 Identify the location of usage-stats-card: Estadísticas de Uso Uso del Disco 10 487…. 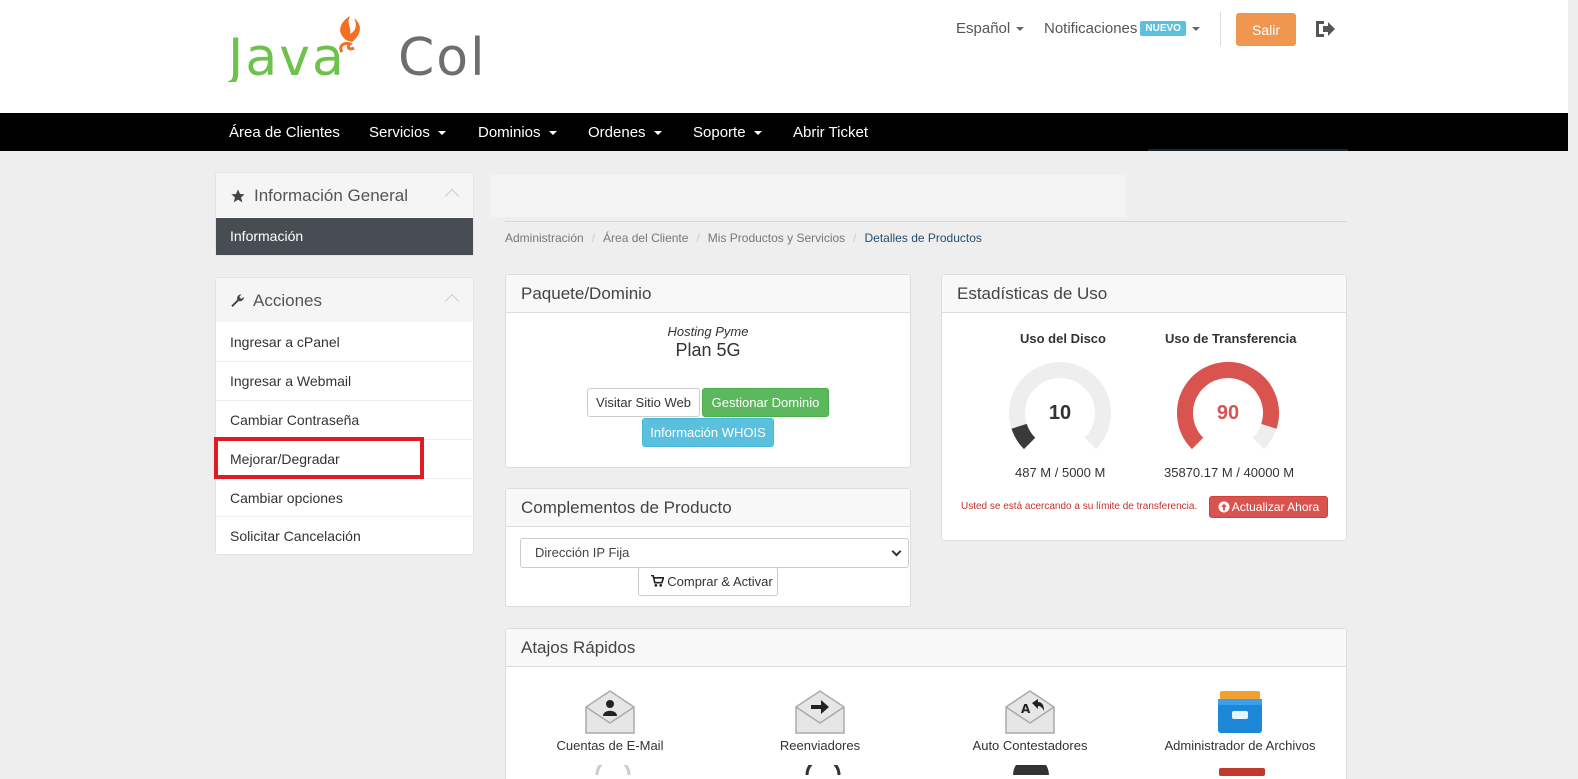
(1144, 407).